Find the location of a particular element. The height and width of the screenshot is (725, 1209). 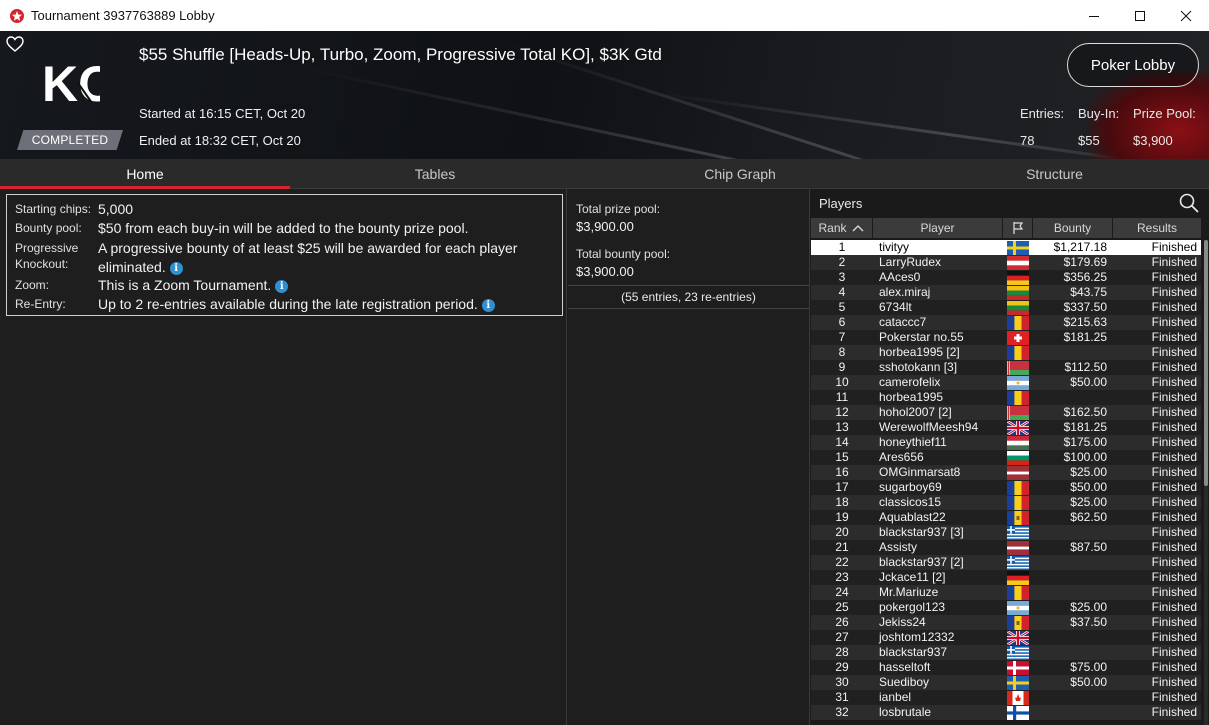

maximize-button is located at coordinates (1140, 15).